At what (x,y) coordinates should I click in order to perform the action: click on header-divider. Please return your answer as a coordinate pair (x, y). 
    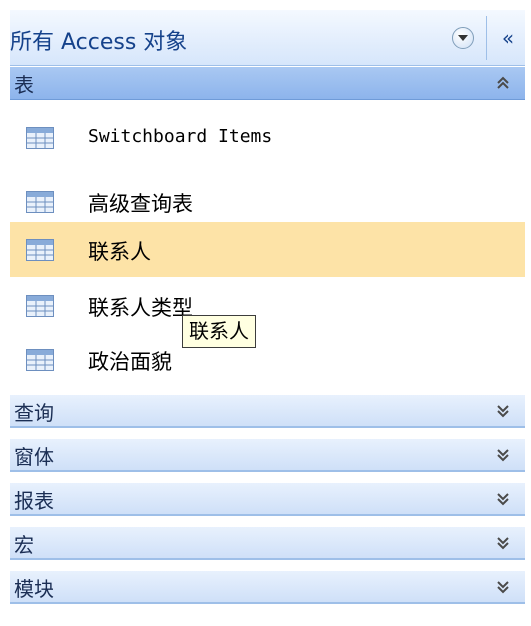
    Looking at the image, I should click on (486, 38).